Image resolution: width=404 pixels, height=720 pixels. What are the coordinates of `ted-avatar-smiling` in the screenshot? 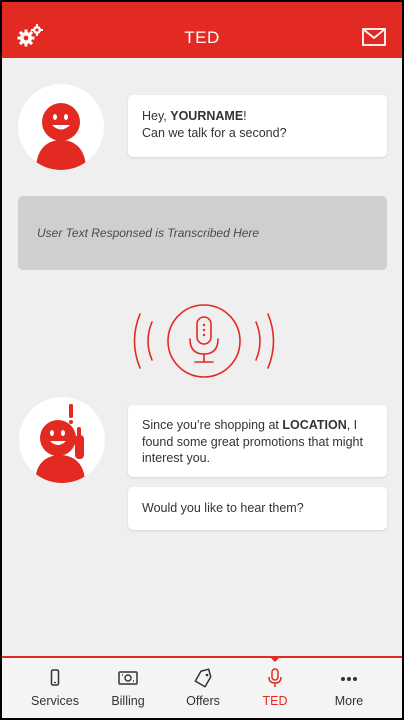 It's located at (61, 127).